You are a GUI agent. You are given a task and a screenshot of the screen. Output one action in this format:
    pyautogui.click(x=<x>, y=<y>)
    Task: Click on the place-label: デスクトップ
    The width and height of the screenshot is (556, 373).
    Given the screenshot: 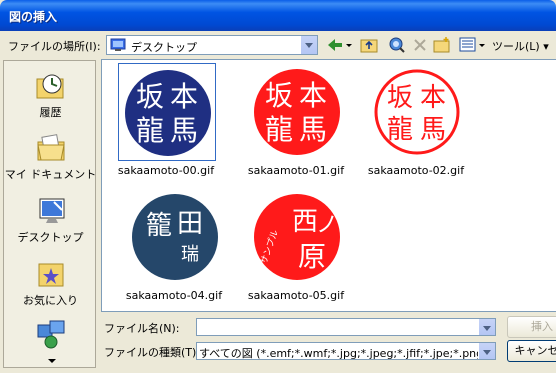 What is the action you would take?
    pyautogui.click(x=50, y=237)
    